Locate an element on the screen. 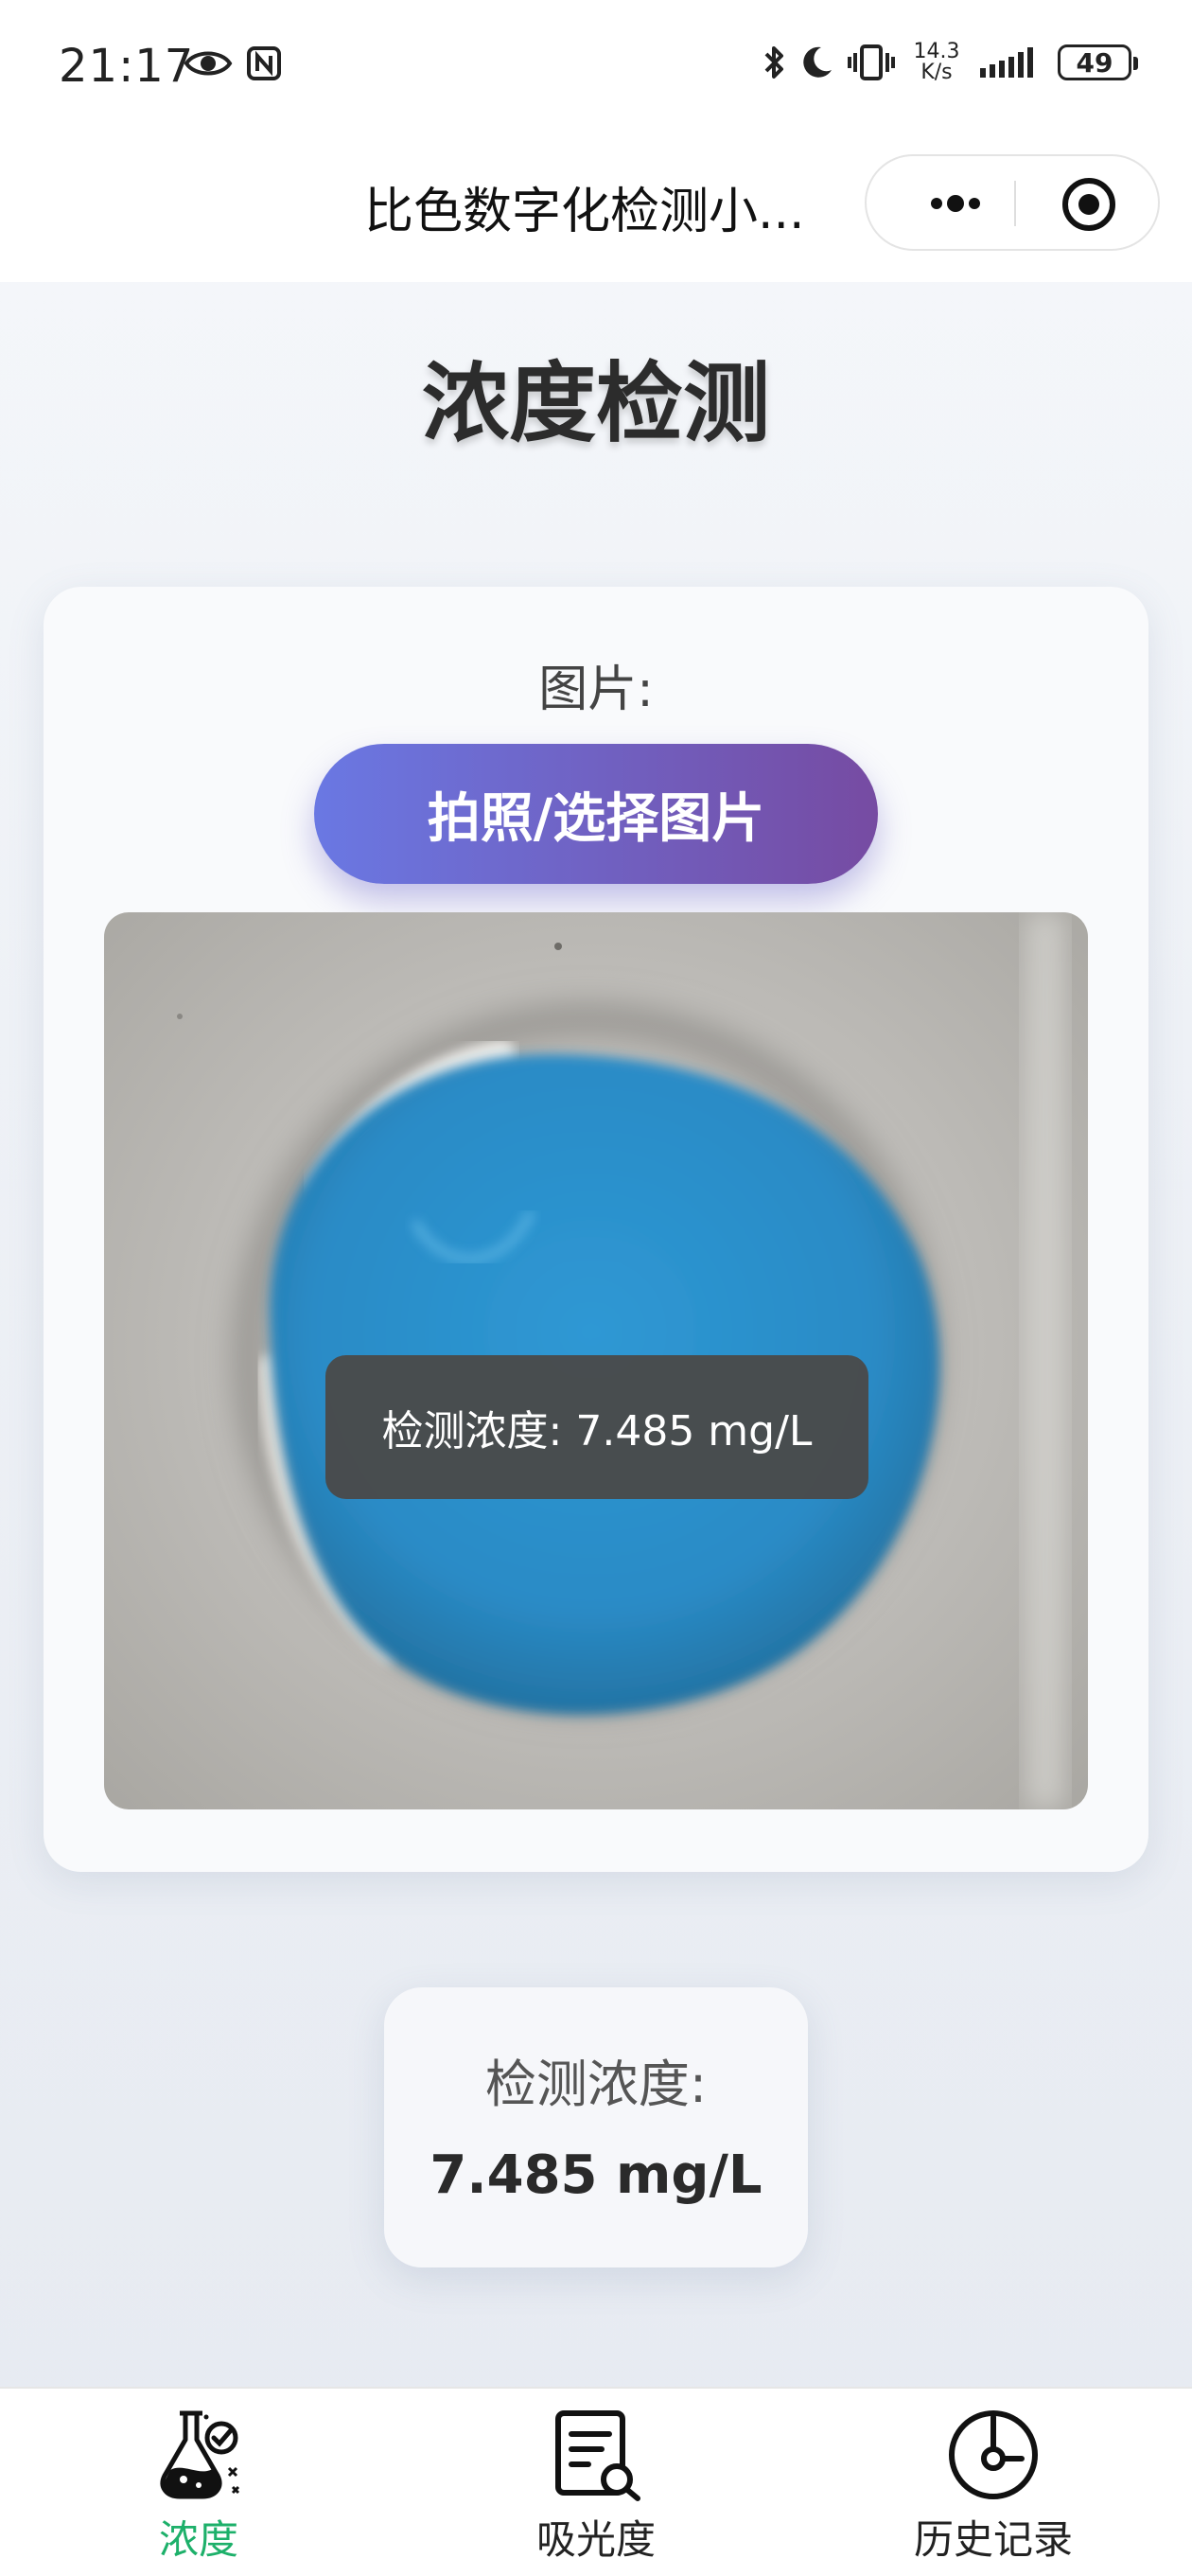 Image resolution: width=1192 pixels, height=2576 pixels. tab-concentration: 浓度 is located at coordinates (198, 2482).